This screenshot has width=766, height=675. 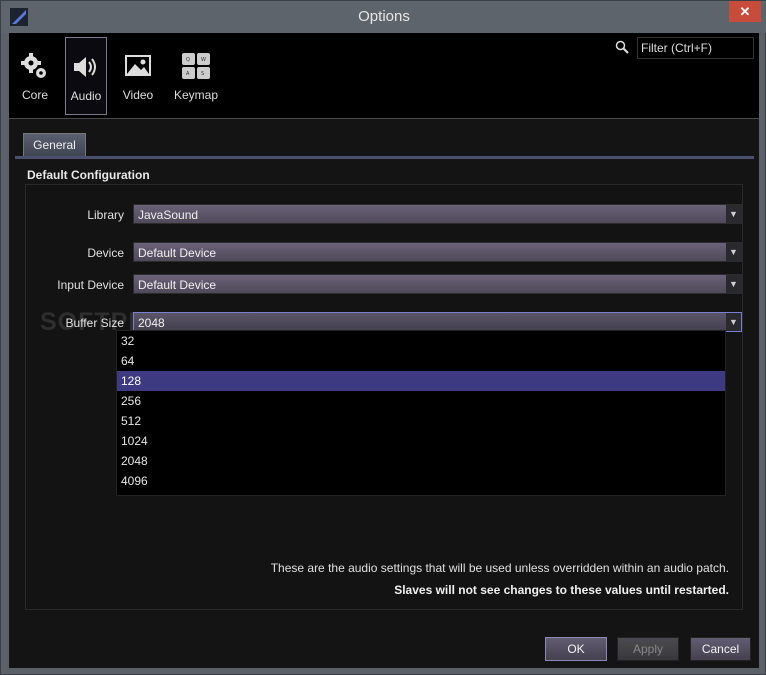 What do you see at coordinates (421, 441) in the screenshot?
I see `dropdown-option: 1024` at bounding box center [421, 441].